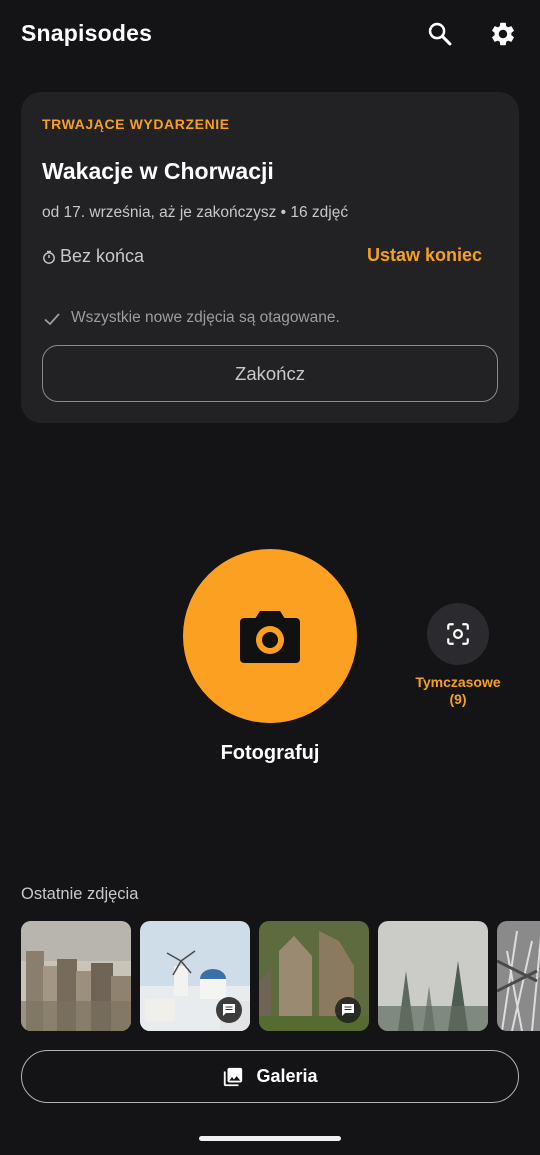 Image resolution: width=540 pixels, height=1155 pixels. I want to click on temporary-photos-label: Tymczasowe (9), so click(458, 691).